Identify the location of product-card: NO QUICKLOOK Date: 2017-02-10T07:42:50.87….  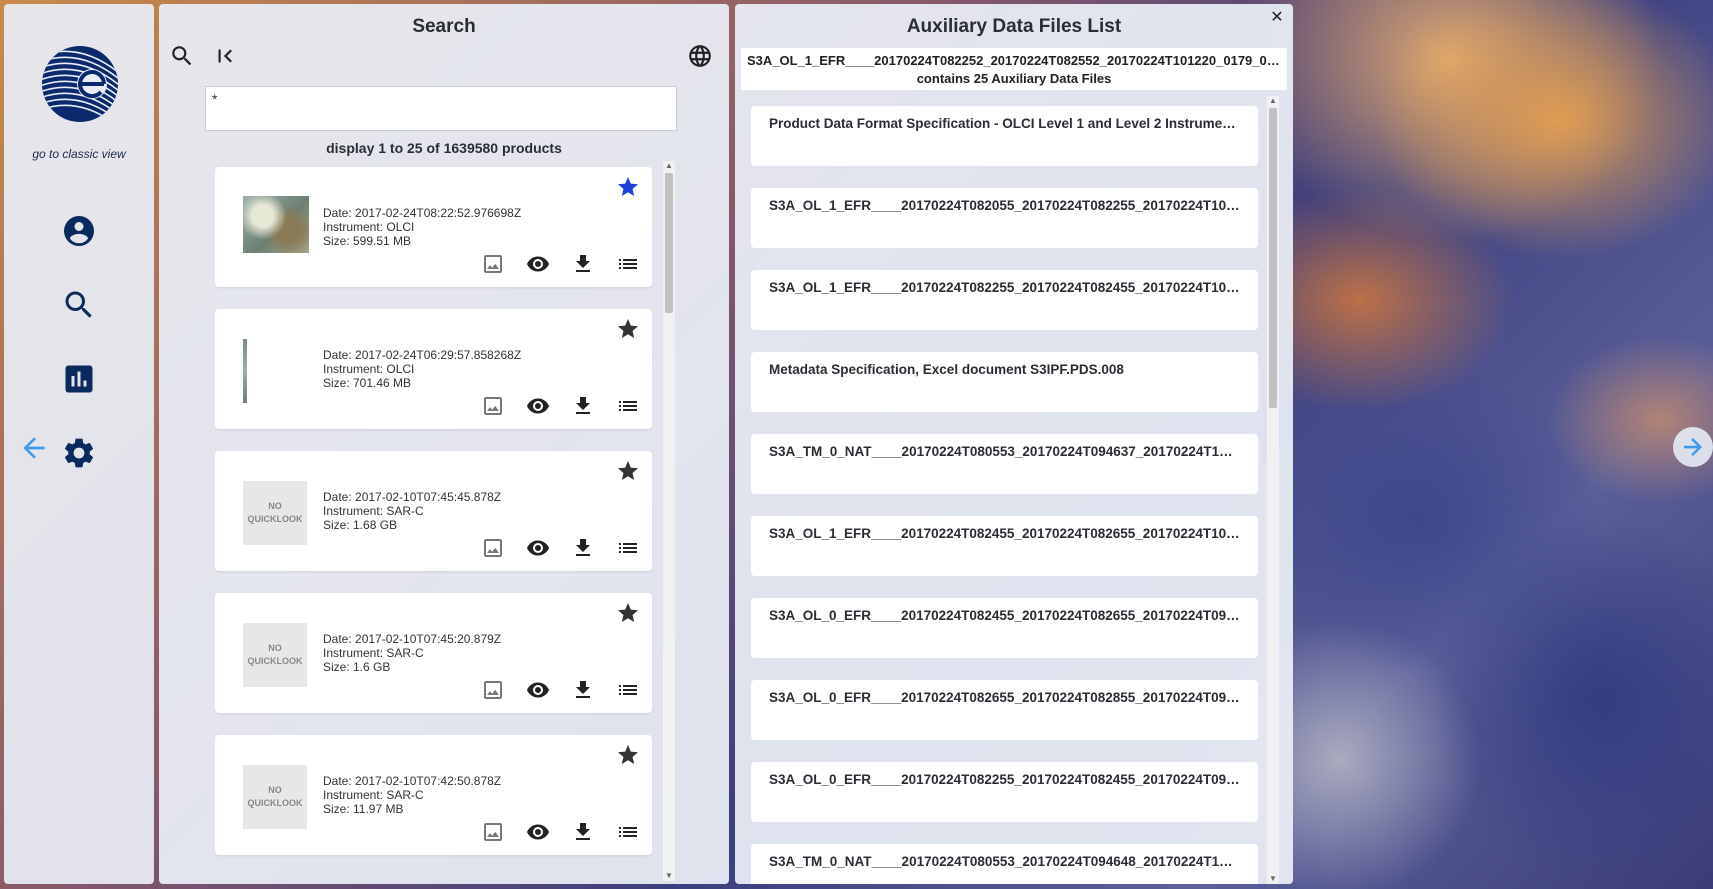
(433, 795).